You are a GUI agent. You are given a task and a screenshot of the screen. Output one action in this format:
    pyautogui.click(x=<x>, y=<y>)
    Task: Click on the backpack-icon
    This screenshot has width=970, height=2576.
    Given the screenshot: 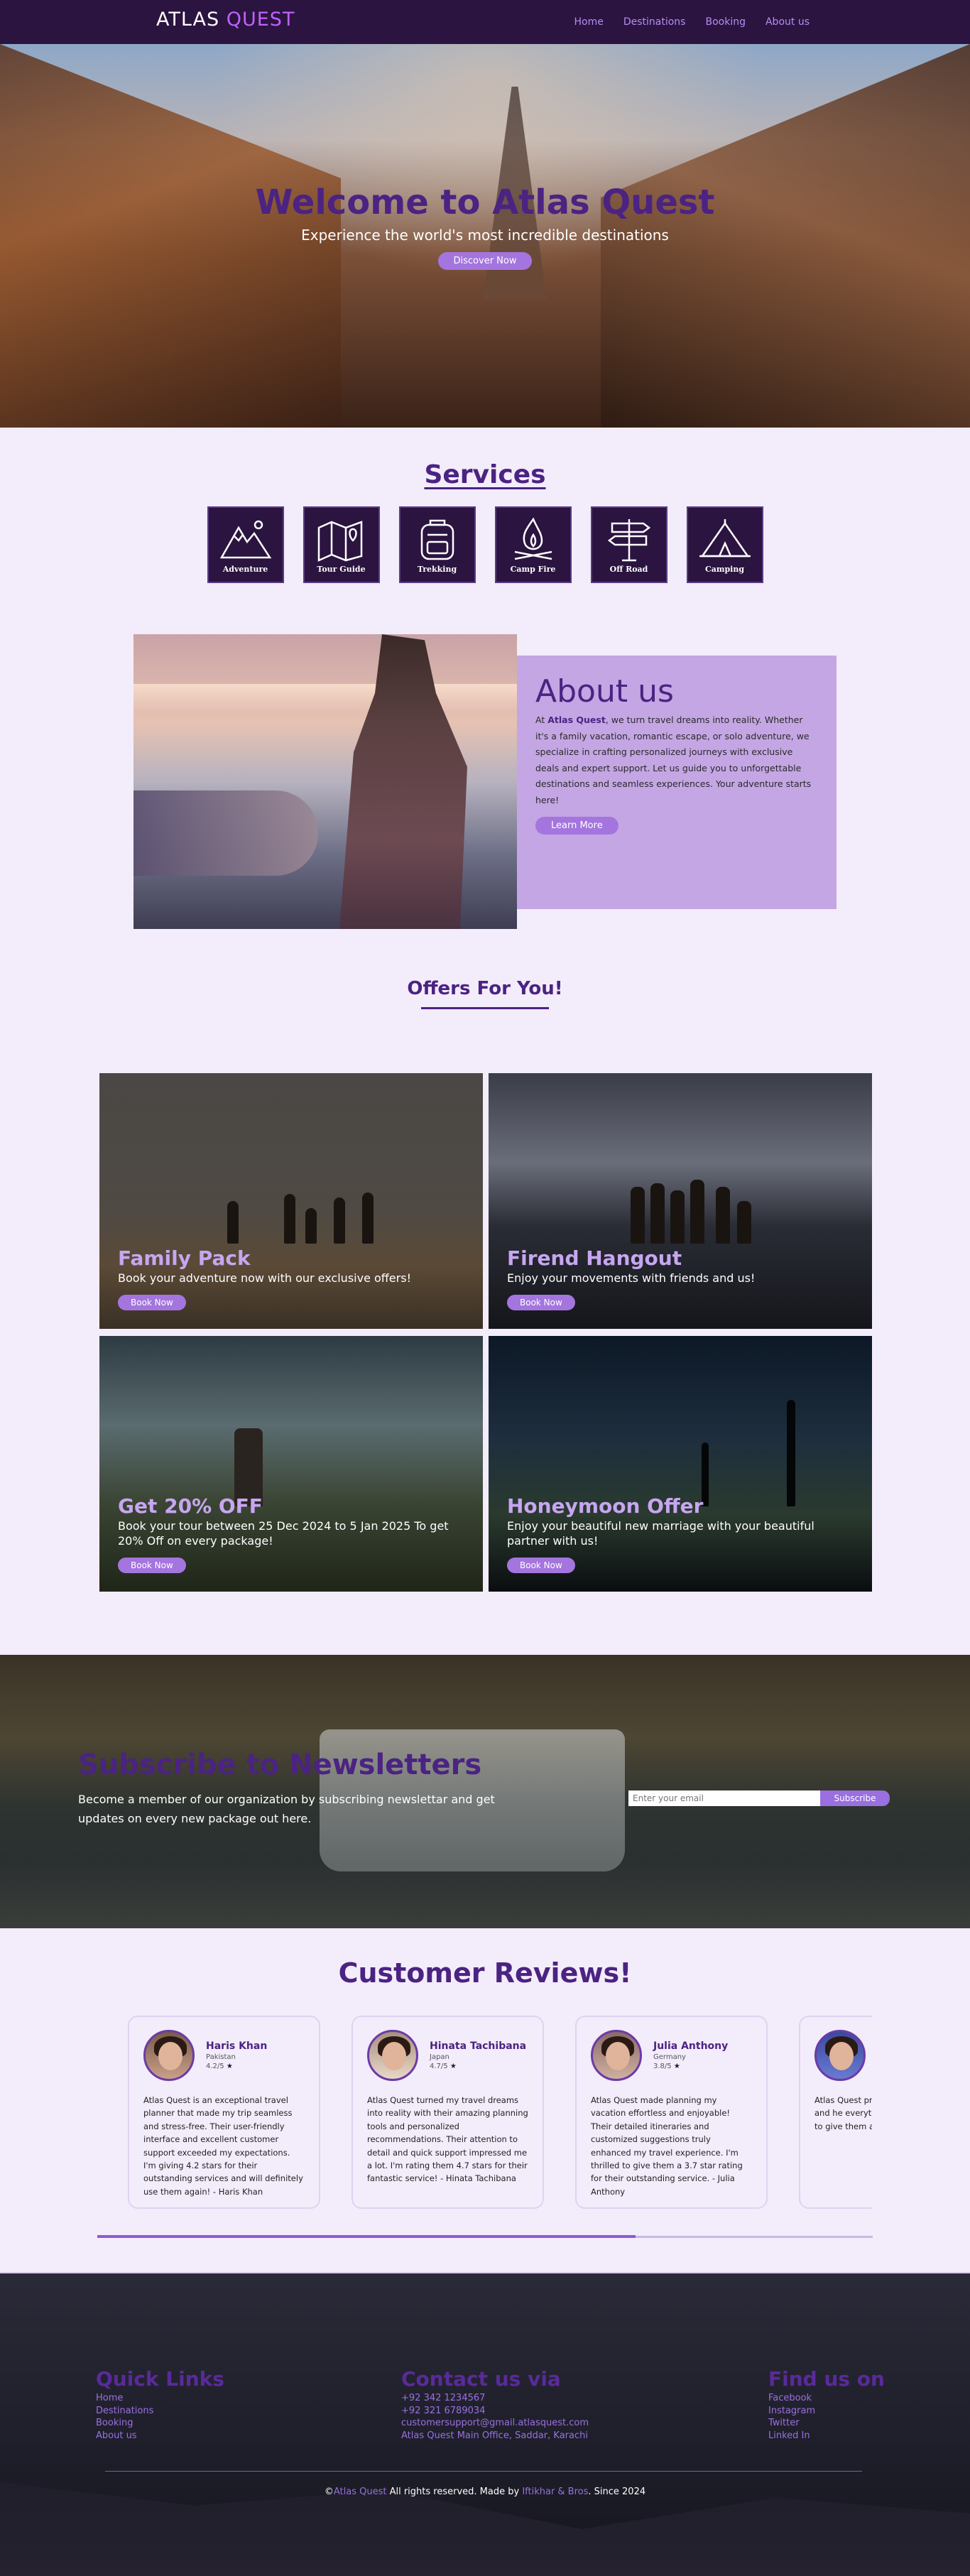 What is the action you would take?
    pyautogui.click(x=437, y=539)
    